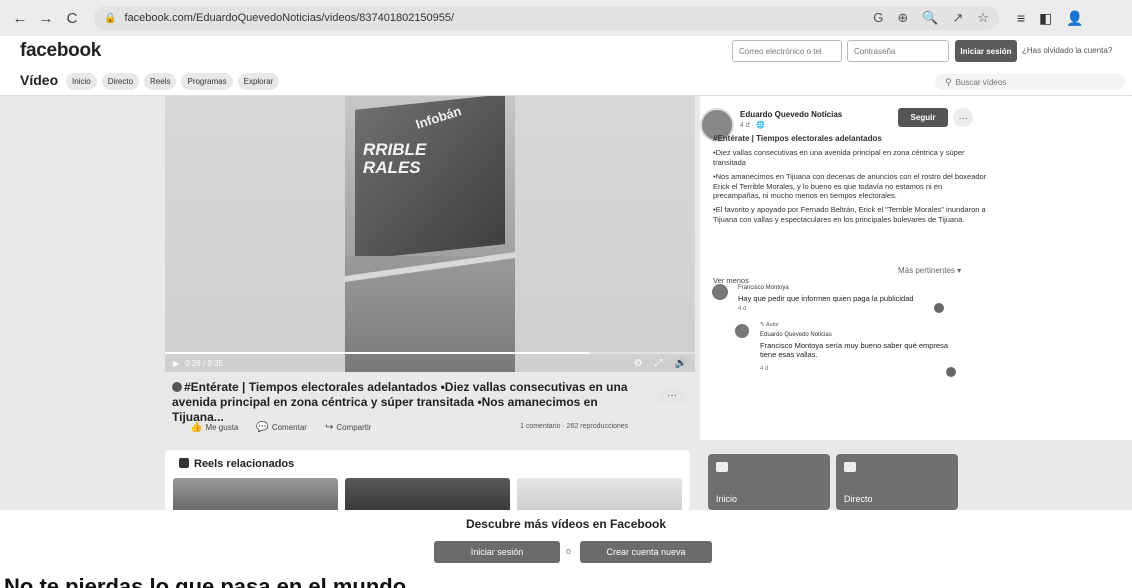 Image resolution: width=1132 pixels, height=588 pixels. Describe the element at coordinates (742, 331) in the screenshot. I see `reply-avatar` at that location.